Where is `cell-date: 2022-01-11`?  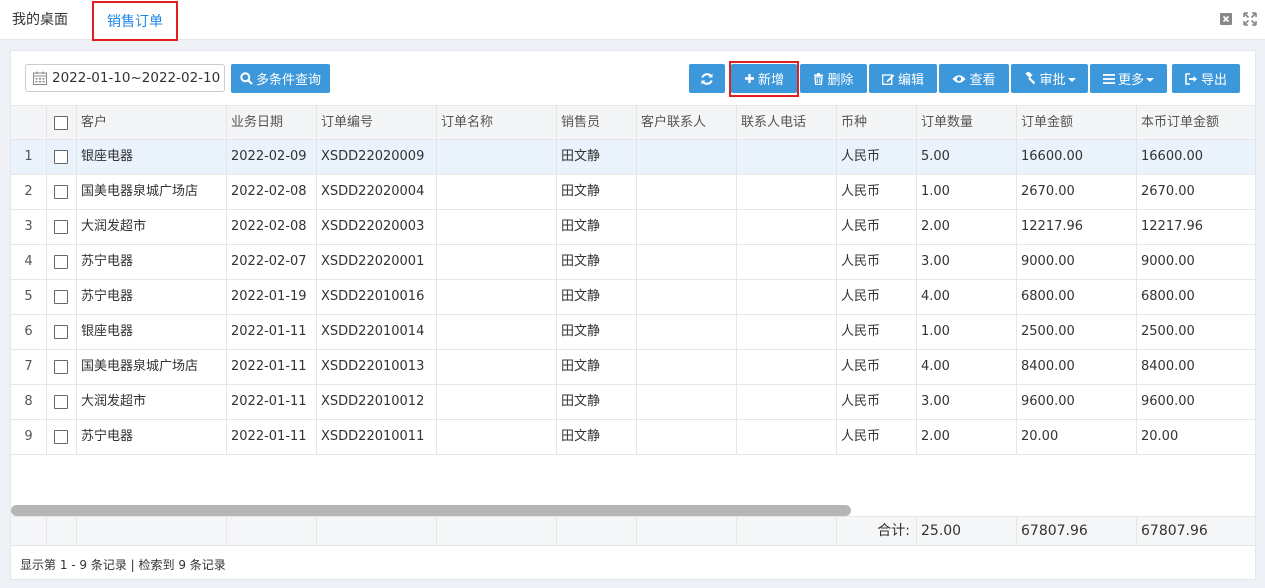 cell-date: 2022-01-11 is located at coordinates (272, 332).